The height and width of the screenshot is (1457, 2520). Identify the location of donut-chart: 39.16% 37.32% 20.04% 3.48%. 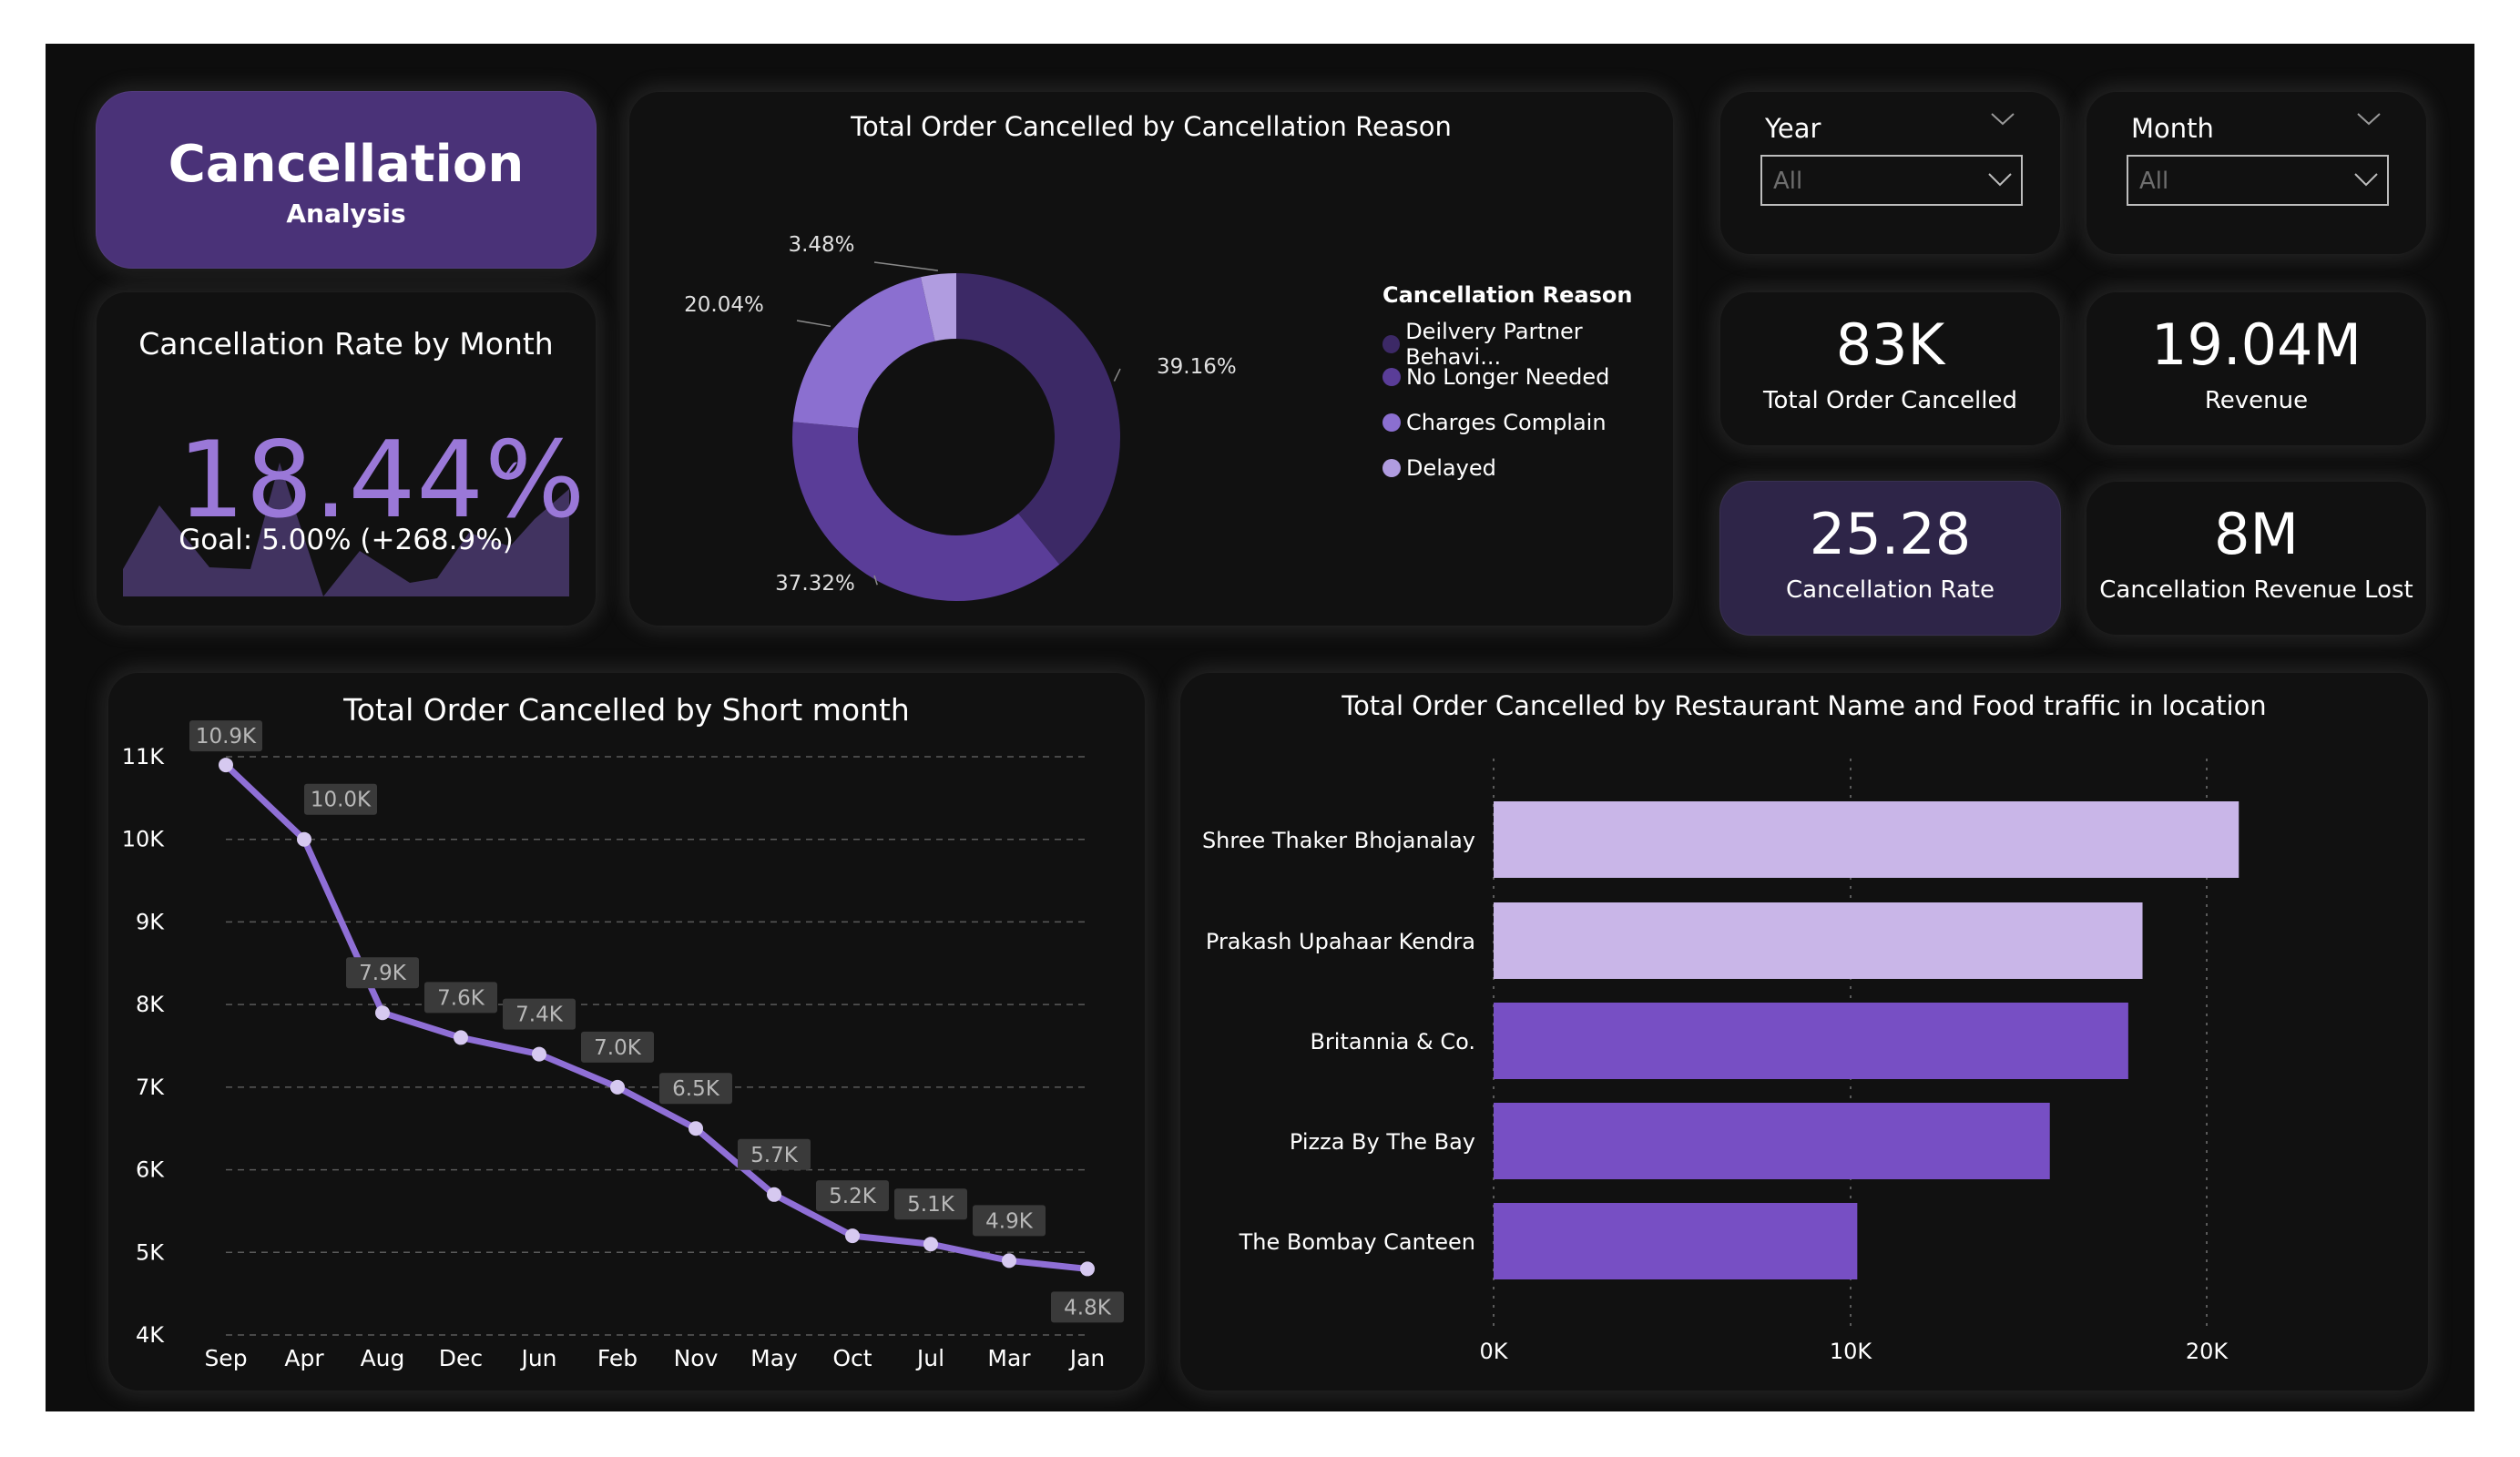
(983, 346).